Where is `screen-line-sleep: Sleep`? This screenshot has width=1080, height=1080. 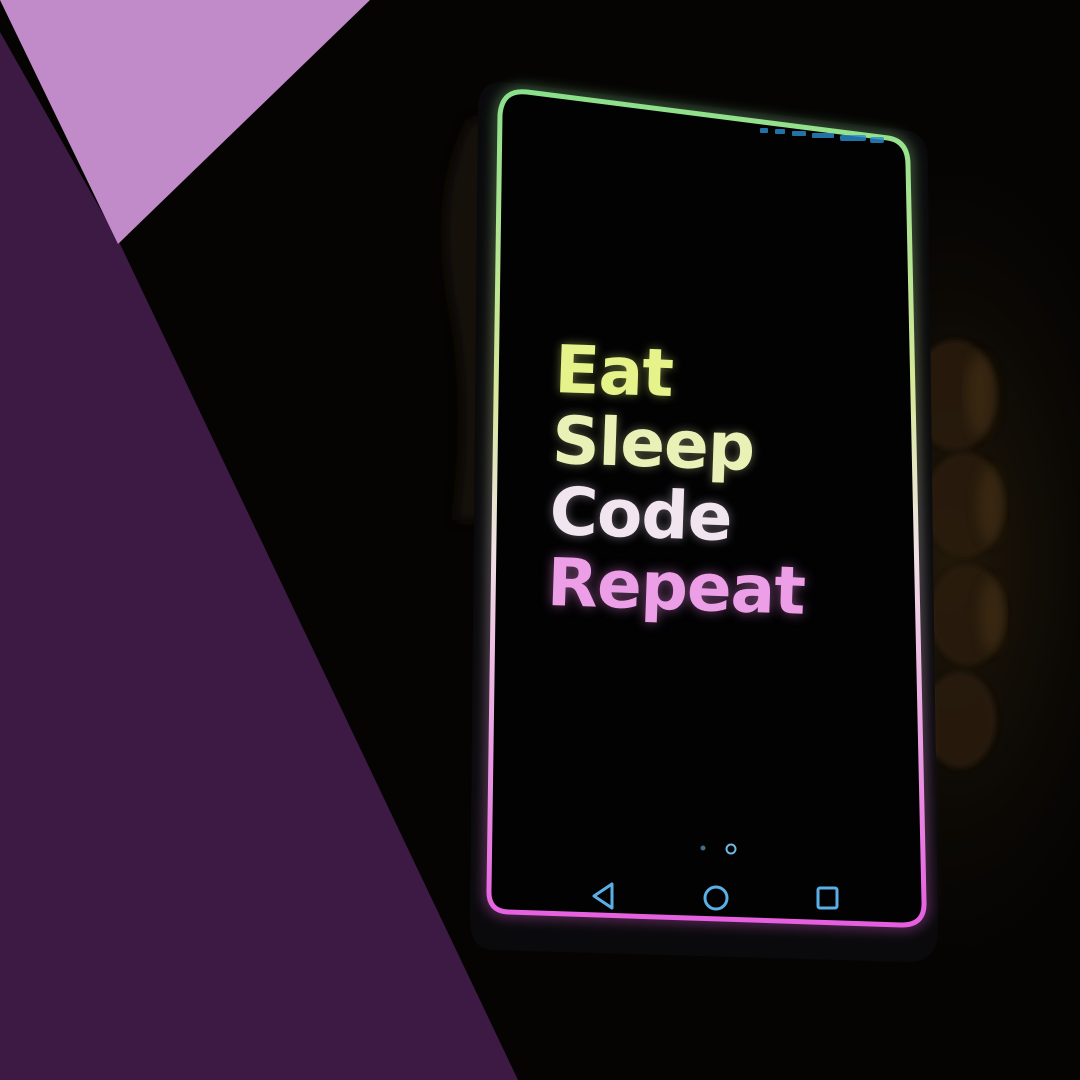
screen-line-sleep: Sleep is located at coordinates (653, 443).